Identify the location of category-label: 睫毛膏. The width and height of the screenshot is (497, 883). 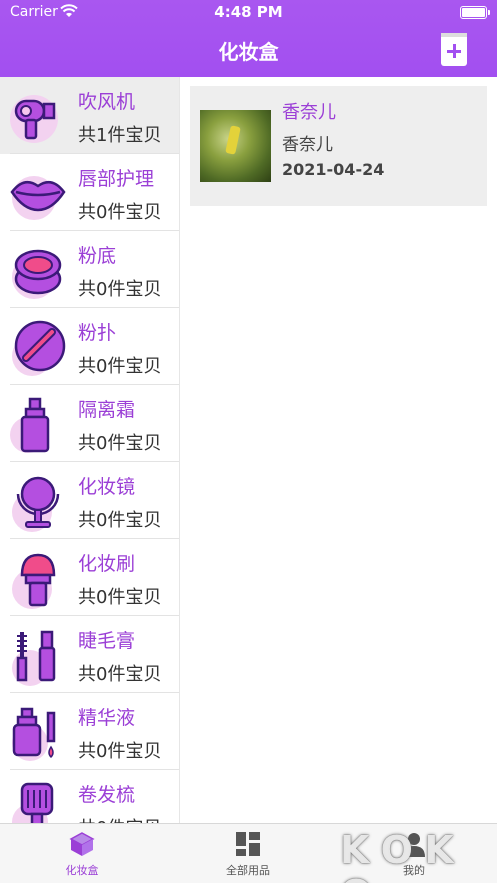
(107, 641).